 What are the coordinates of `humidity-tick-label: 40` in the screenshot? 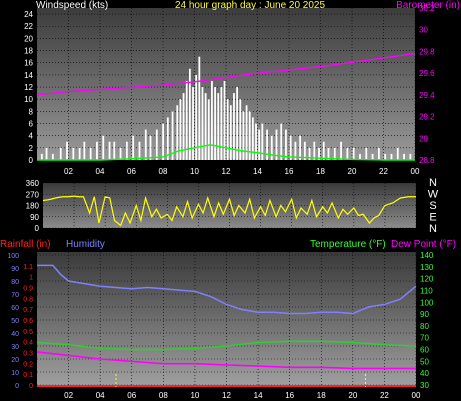 It's located at (15, 334).